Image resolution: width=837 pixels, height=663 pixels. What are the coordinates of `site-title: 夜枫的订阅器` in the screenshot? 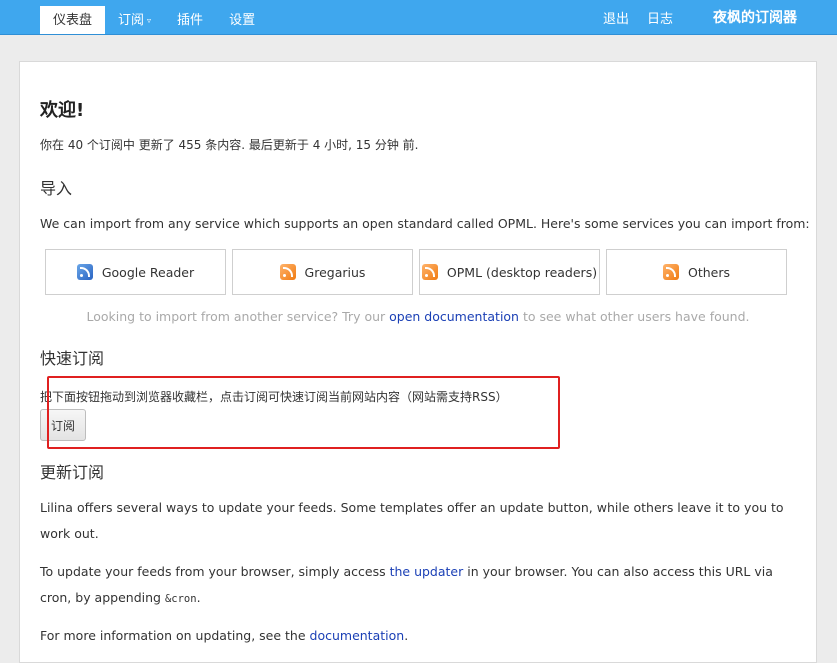 It's located at (755, 17).